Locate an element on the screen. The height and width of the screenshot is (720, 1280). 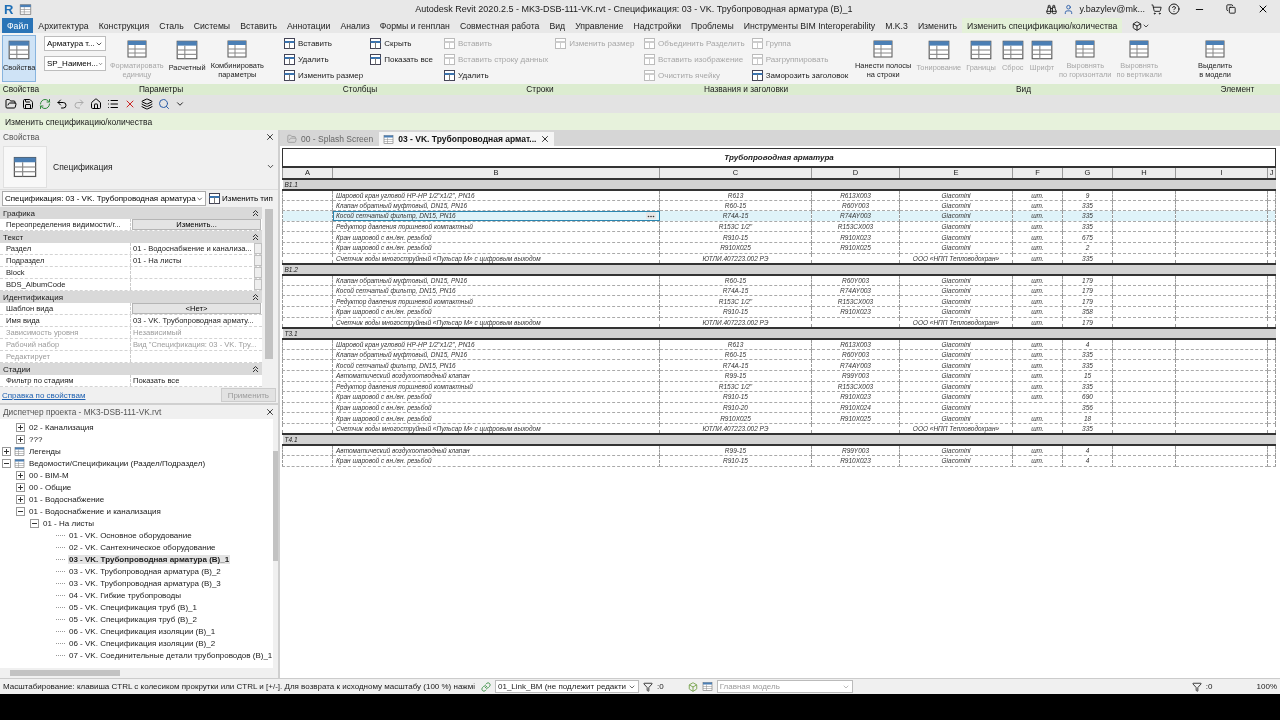
edit-type-button: Изменить тип is located at coordinates (241, 198).